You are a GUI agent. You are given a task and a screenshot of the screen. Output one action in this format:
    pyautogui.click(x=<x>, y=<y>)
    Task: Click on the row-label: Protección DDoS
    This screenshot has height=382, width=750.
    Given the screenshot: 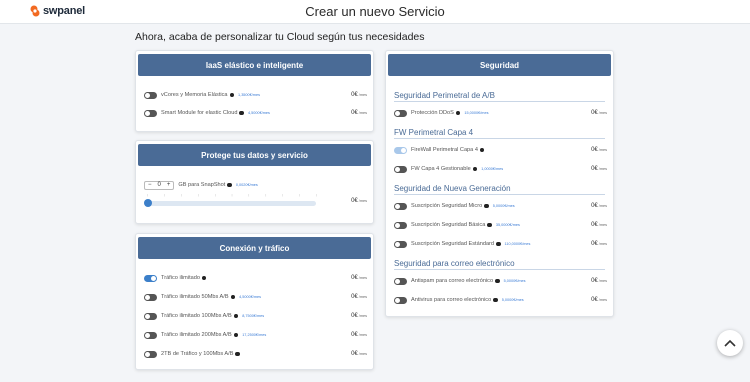 What is the action you would take?
    pyautogui.click(x=432, y=113)
    